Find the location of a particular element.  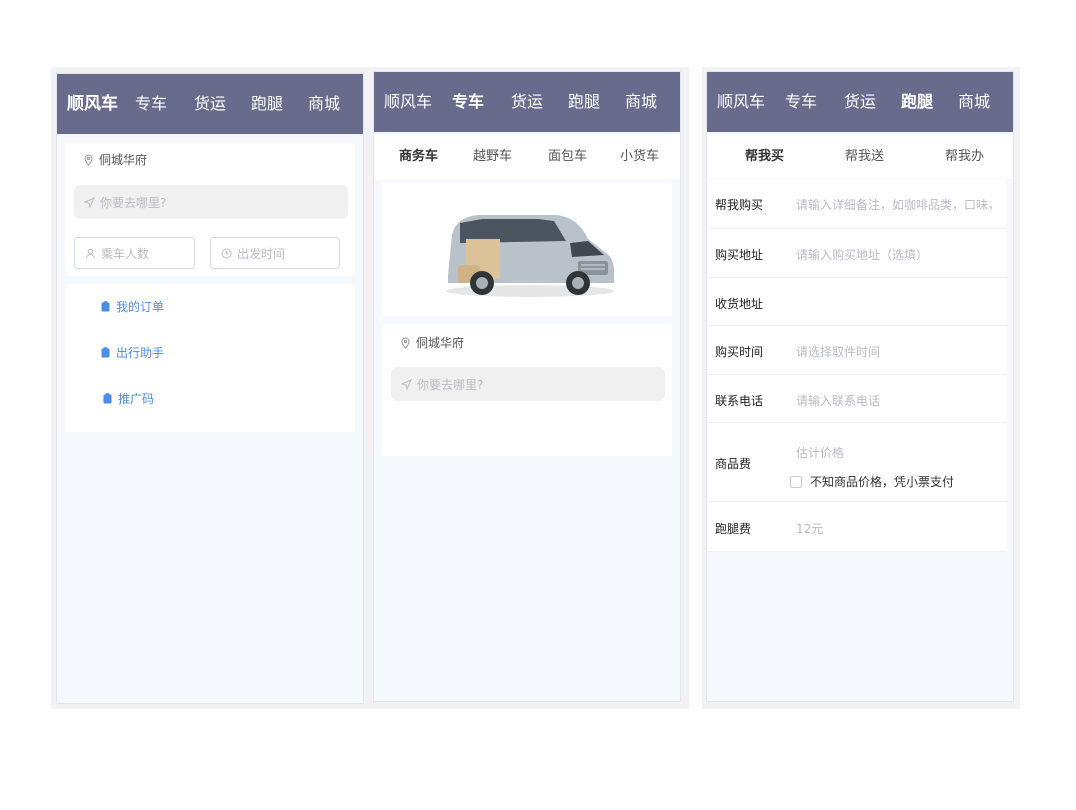

subtab-deliver-for-me: 帮我送 is located at coordinates (864, 157).